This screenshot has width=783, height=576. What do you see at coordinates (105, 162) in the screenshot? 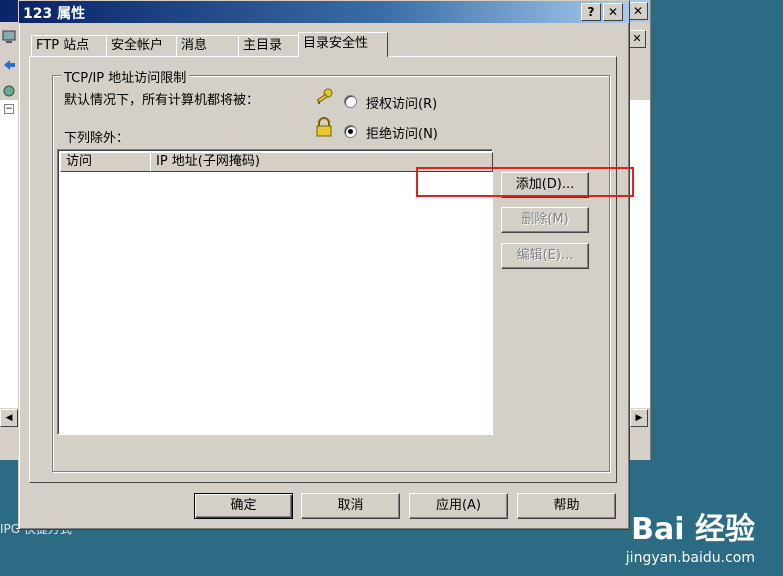
I see `column-access: 访问` at bounding box center [105, 162].